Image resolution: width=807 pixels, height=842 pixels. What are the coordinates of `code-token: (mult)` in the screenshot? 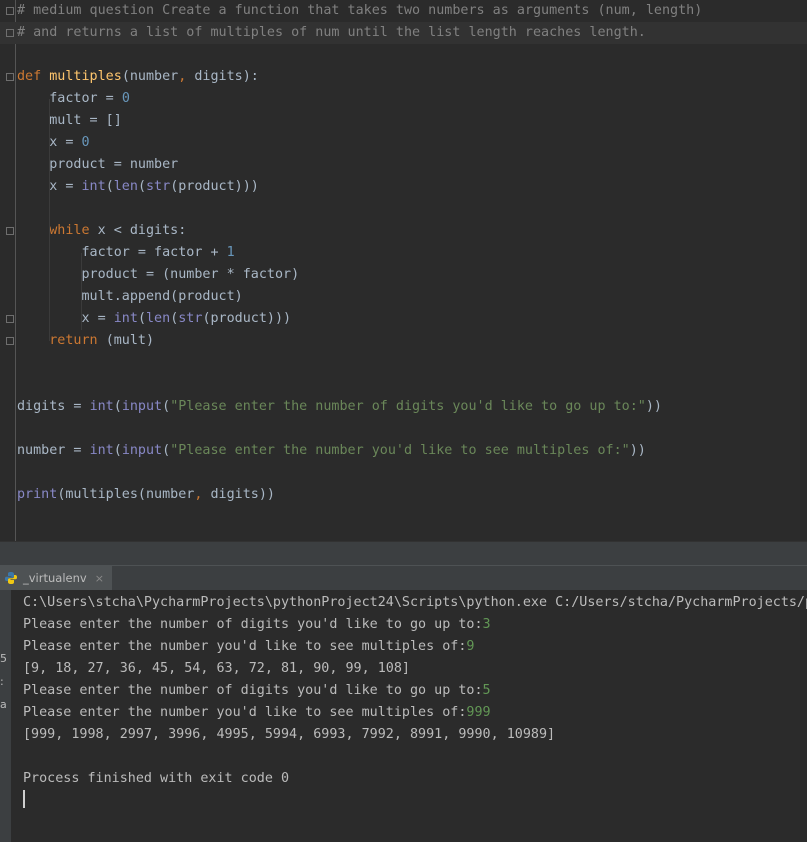 It's located at (130, 340).